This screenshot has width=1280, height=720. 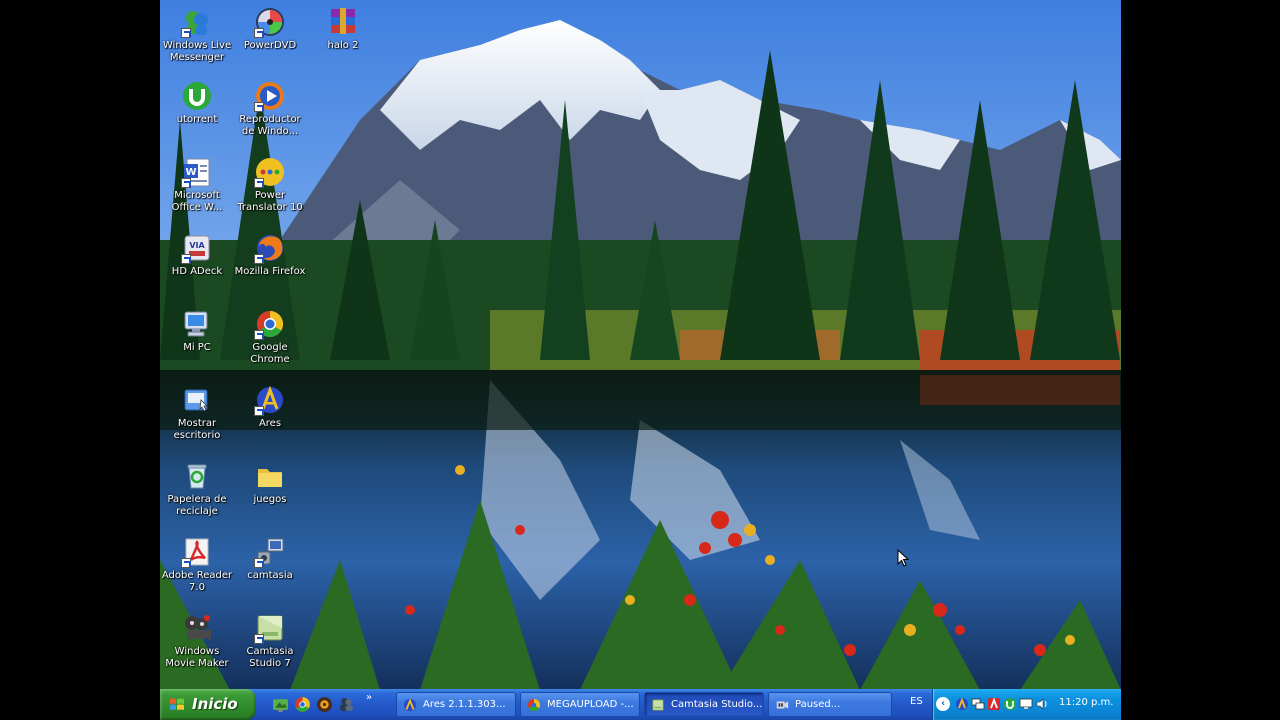 I want to click on mouse-cursor-icon, so click(x=903, y=558).